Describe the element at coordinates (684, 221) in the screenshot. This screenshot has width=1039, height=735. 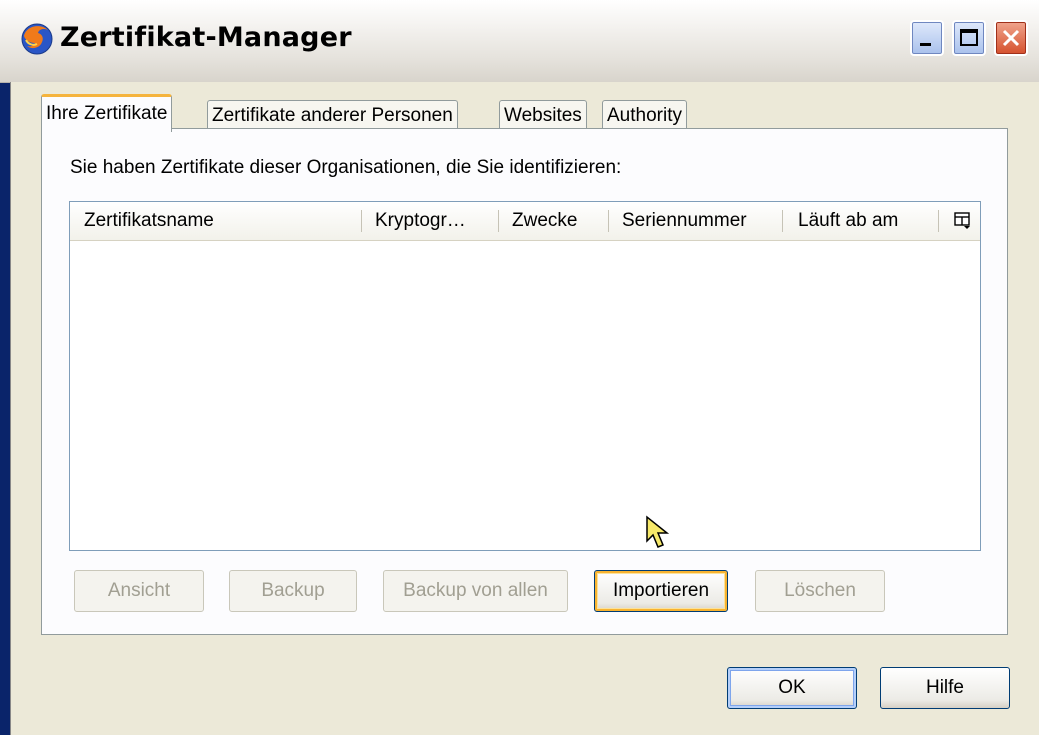
I see `column-header-seriennummer: Seriennummer` at that location.